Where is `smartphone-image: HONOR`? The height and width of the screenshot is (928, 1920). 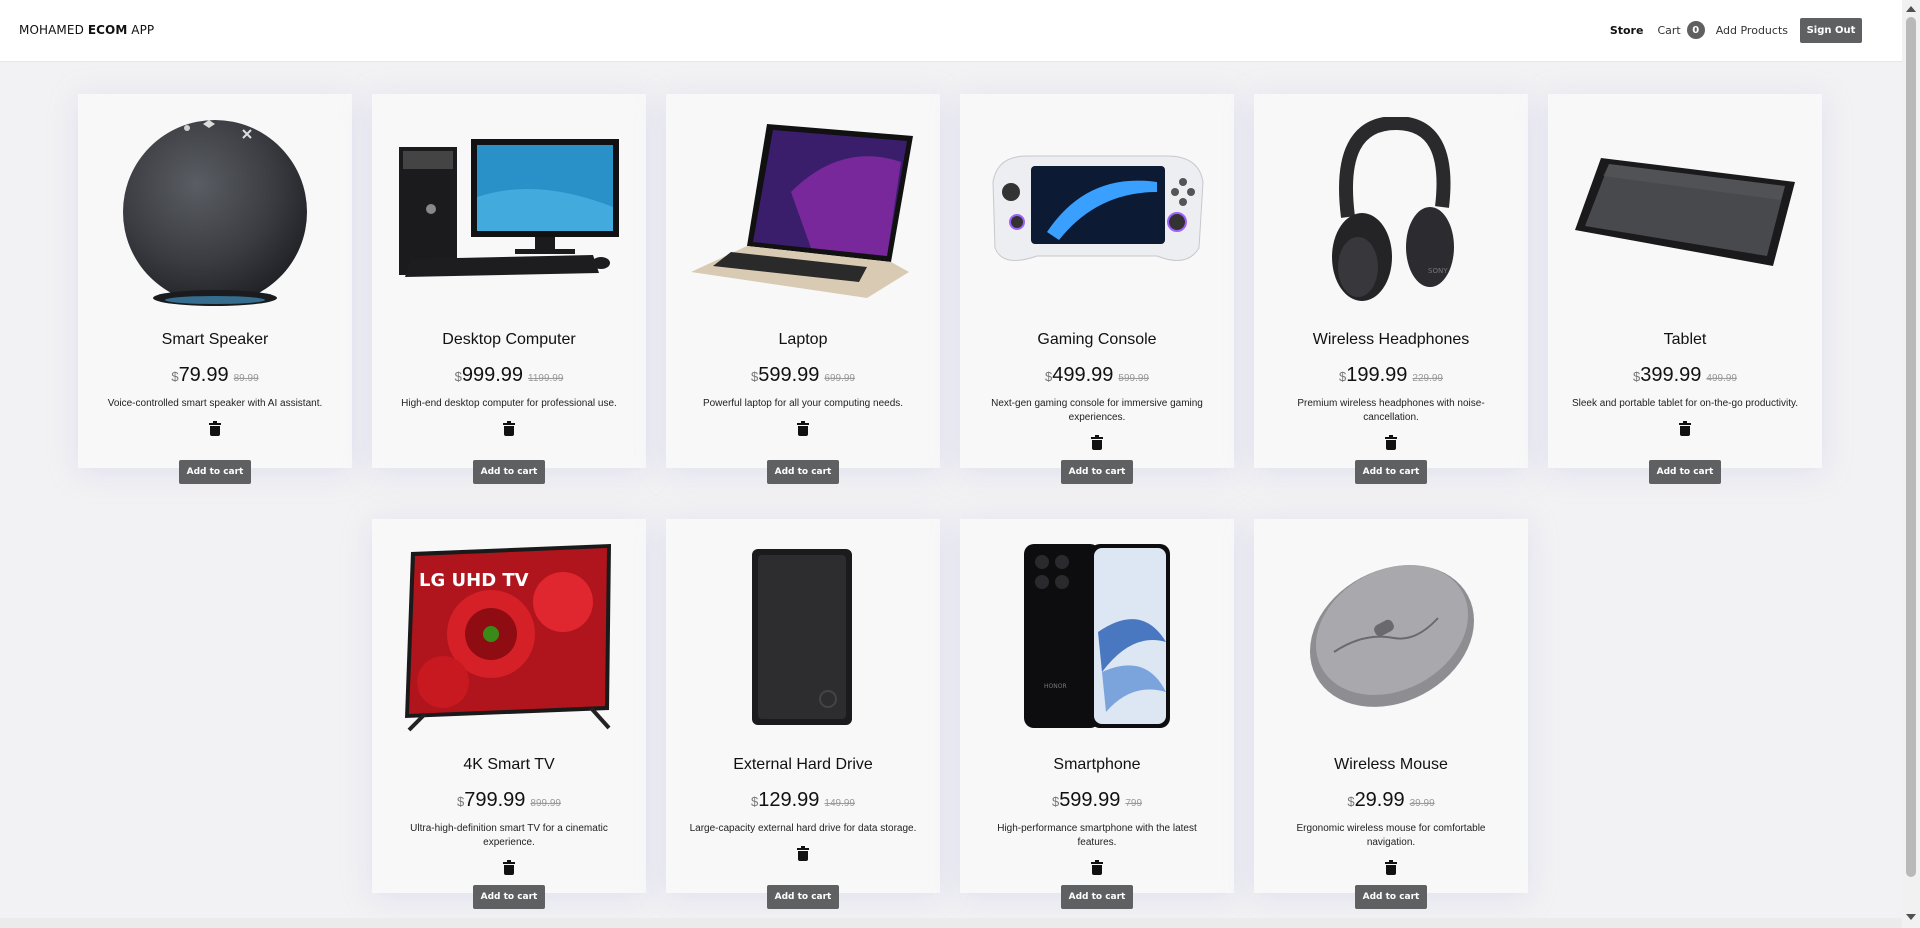 smartphone-image: HONOR is located at coordinates (1097, 637).